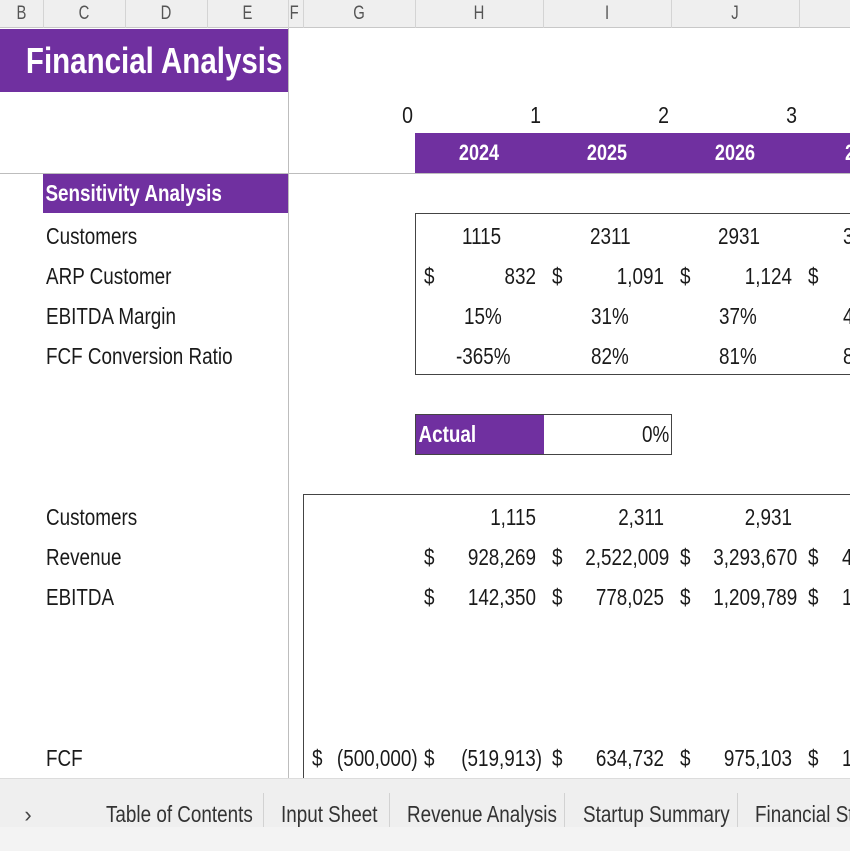  Describe the element at coordinates (791, 115) in the screenshot. I see `period-index: 3` at that location.